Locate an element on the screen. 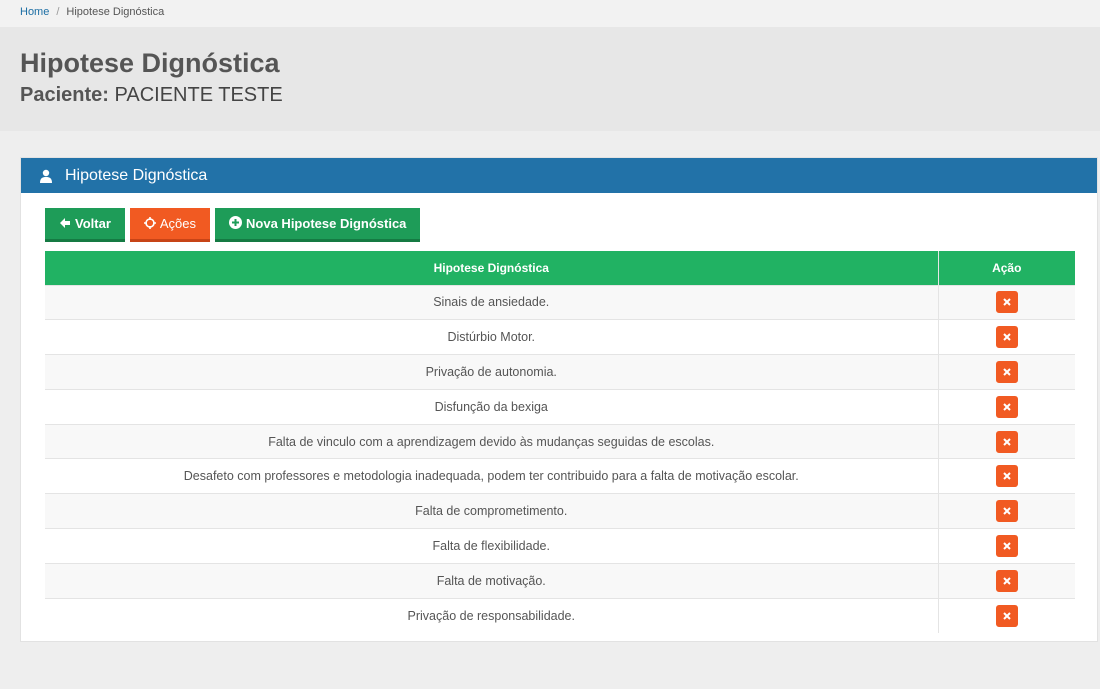 The height and width of the screenshot is (689, 1100). new-hypothesis-button: Nova Hipotese Dignóstica is located at coordinates (318, 225).